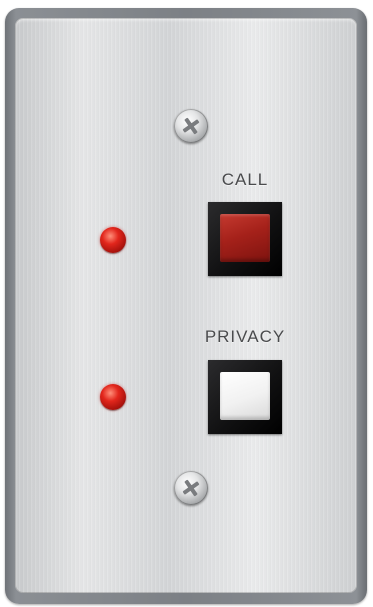 The width and height of the screenshot is (373, 607). I want to click on call-button-cap, so click(245, 238).